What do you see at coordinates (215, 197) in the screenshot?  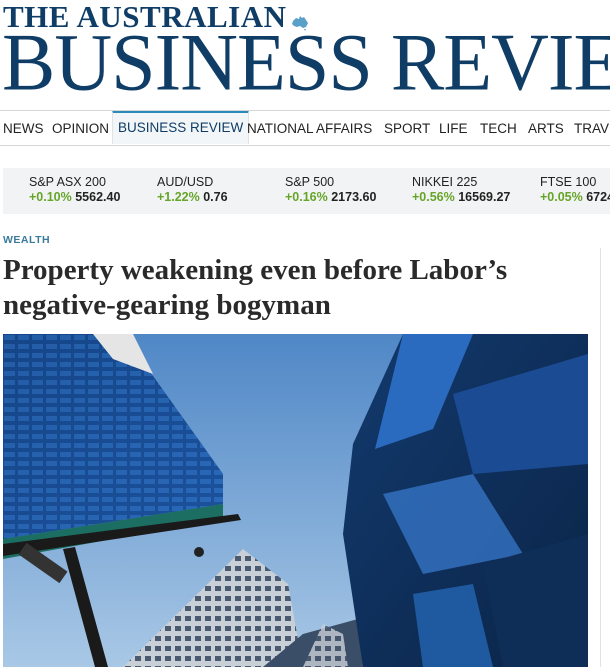 I see `ticker-value: 0.76` at bounding box center [215, 197].